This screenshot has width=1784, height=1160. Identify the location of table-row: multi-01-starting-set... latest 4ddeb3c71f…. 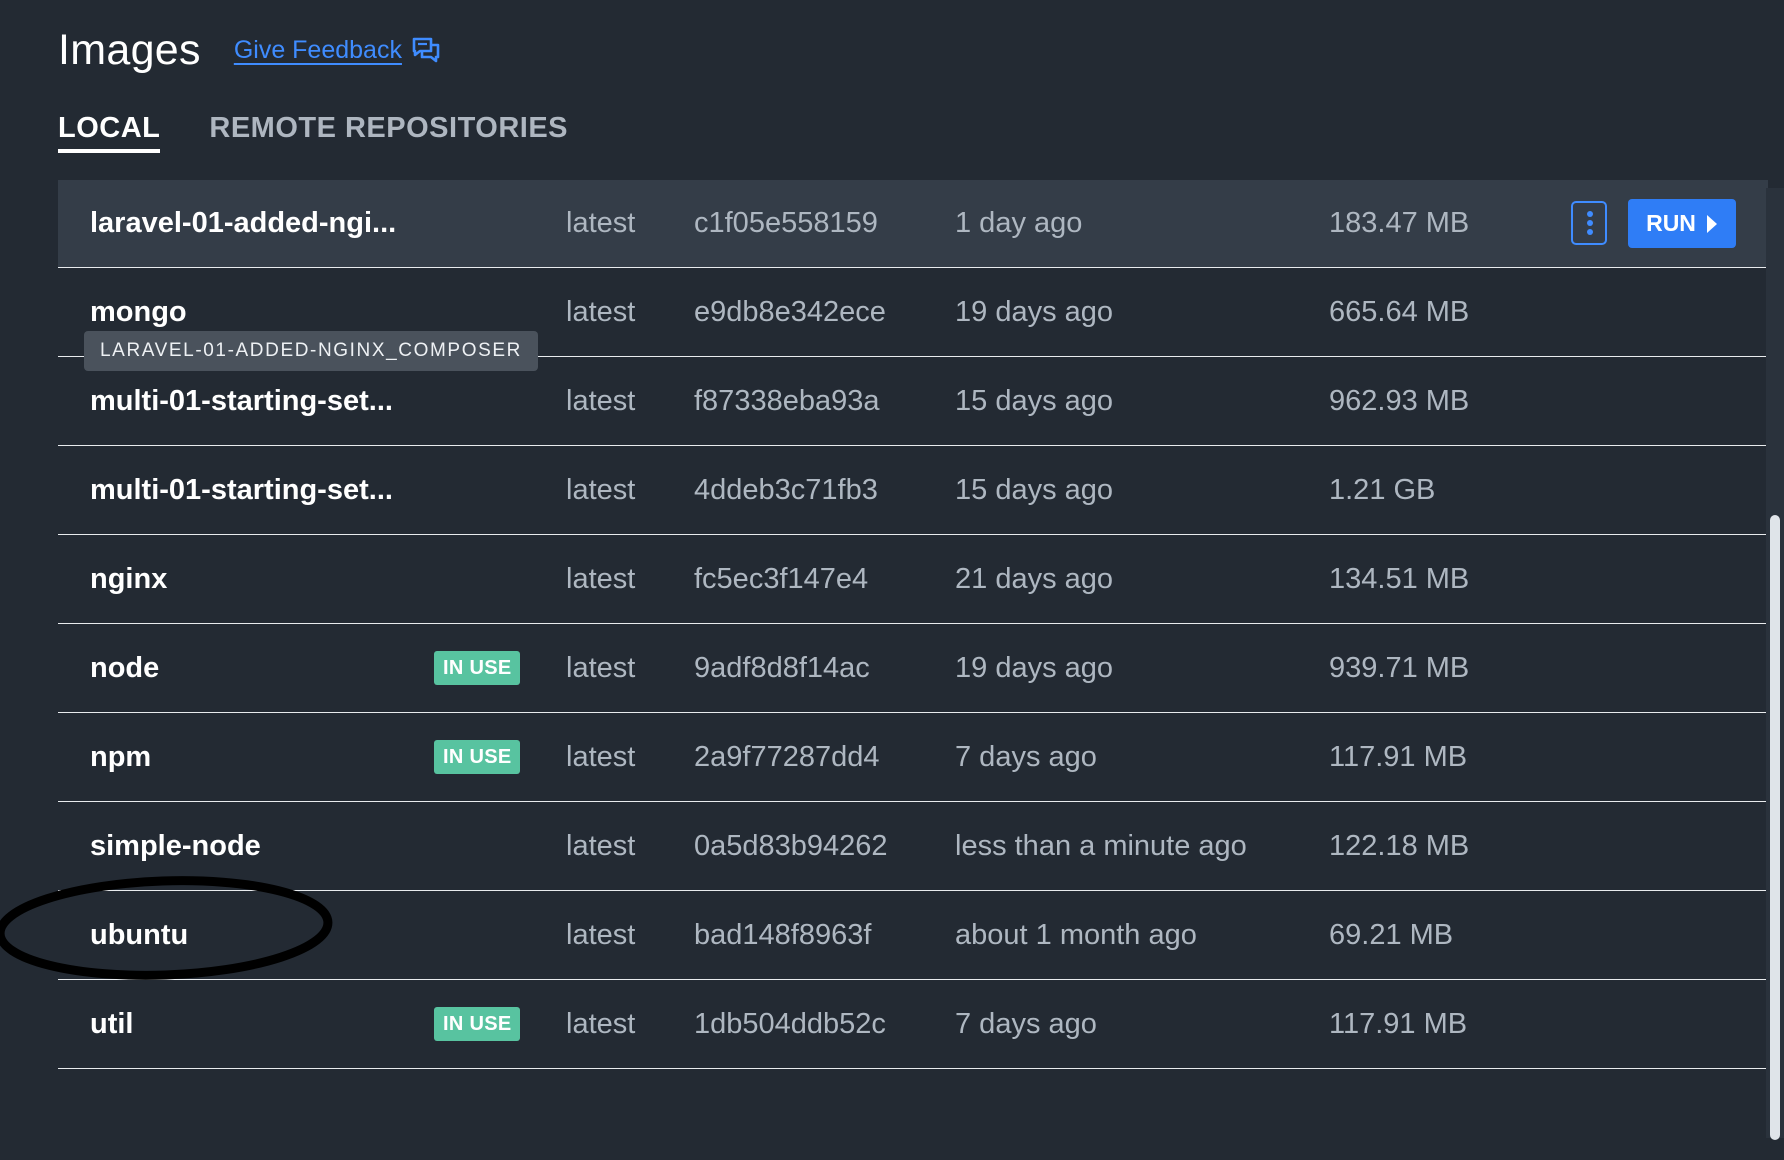
(913, 490).